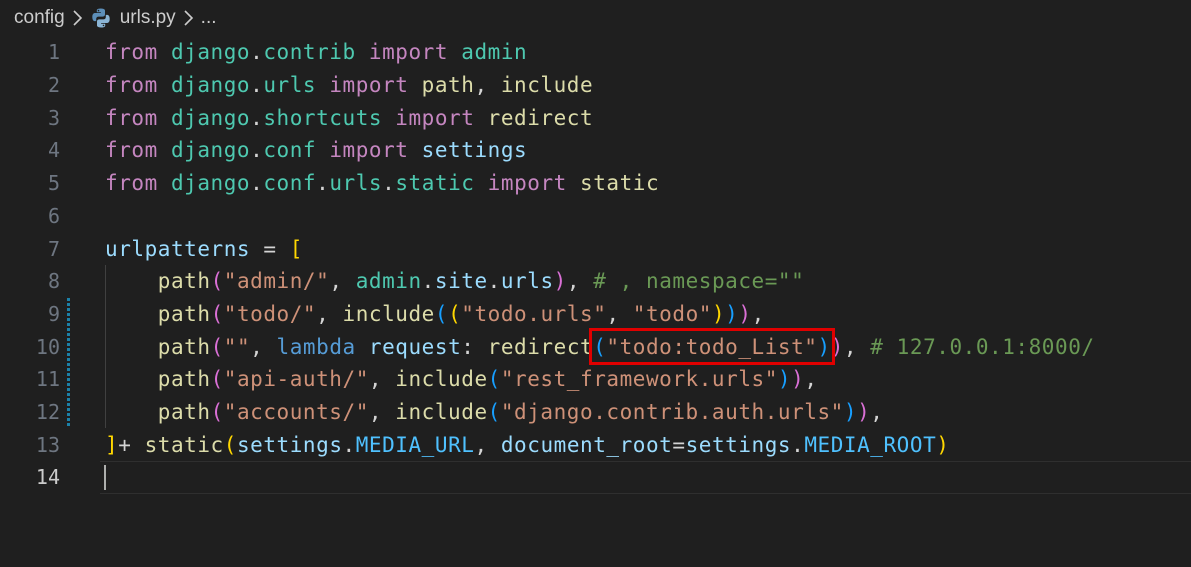 The height and width of the screenshot is (567, 1191). I want to click on line-number: 4, so click(53, 150).